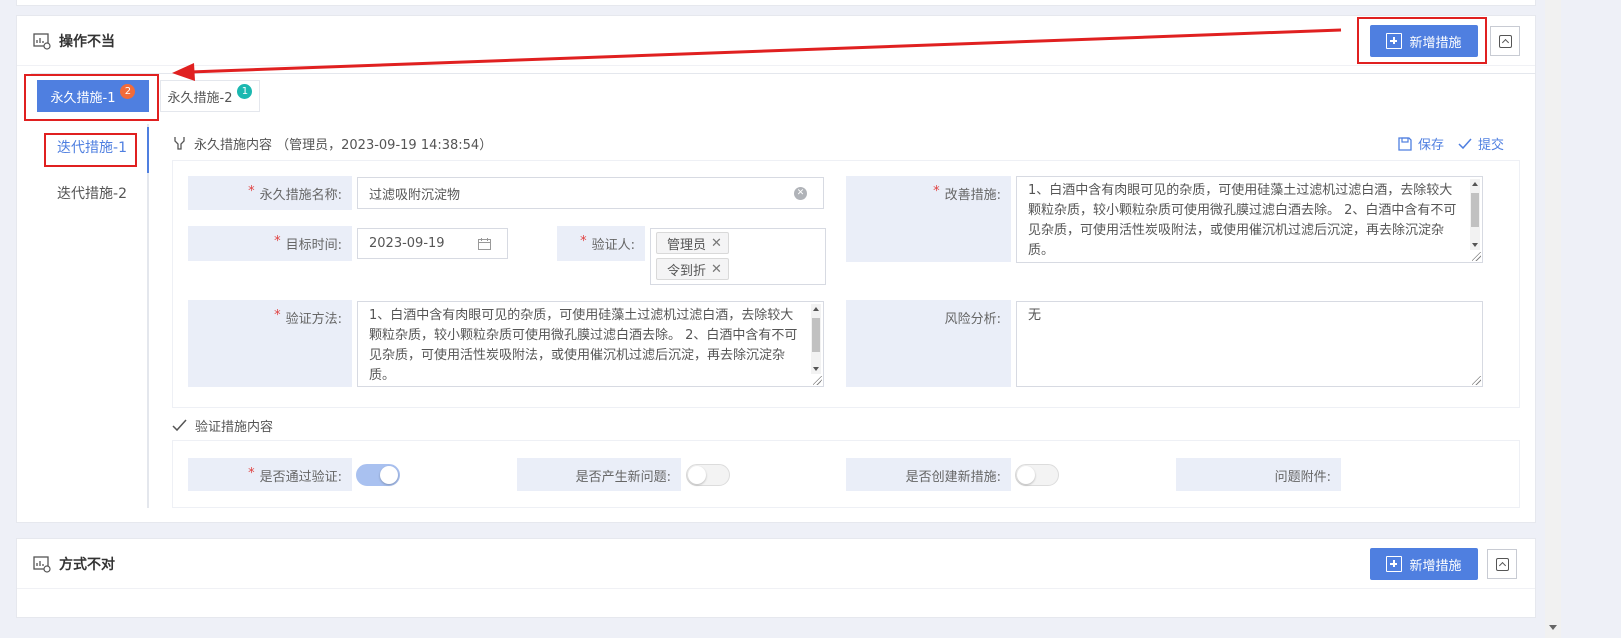 This screenshot has height=638, width=1621. What do you see at coordinates (407, 243) in the screenshot?
I see `target-time-value: 2023-09-19` at bounding box center [407, 243].